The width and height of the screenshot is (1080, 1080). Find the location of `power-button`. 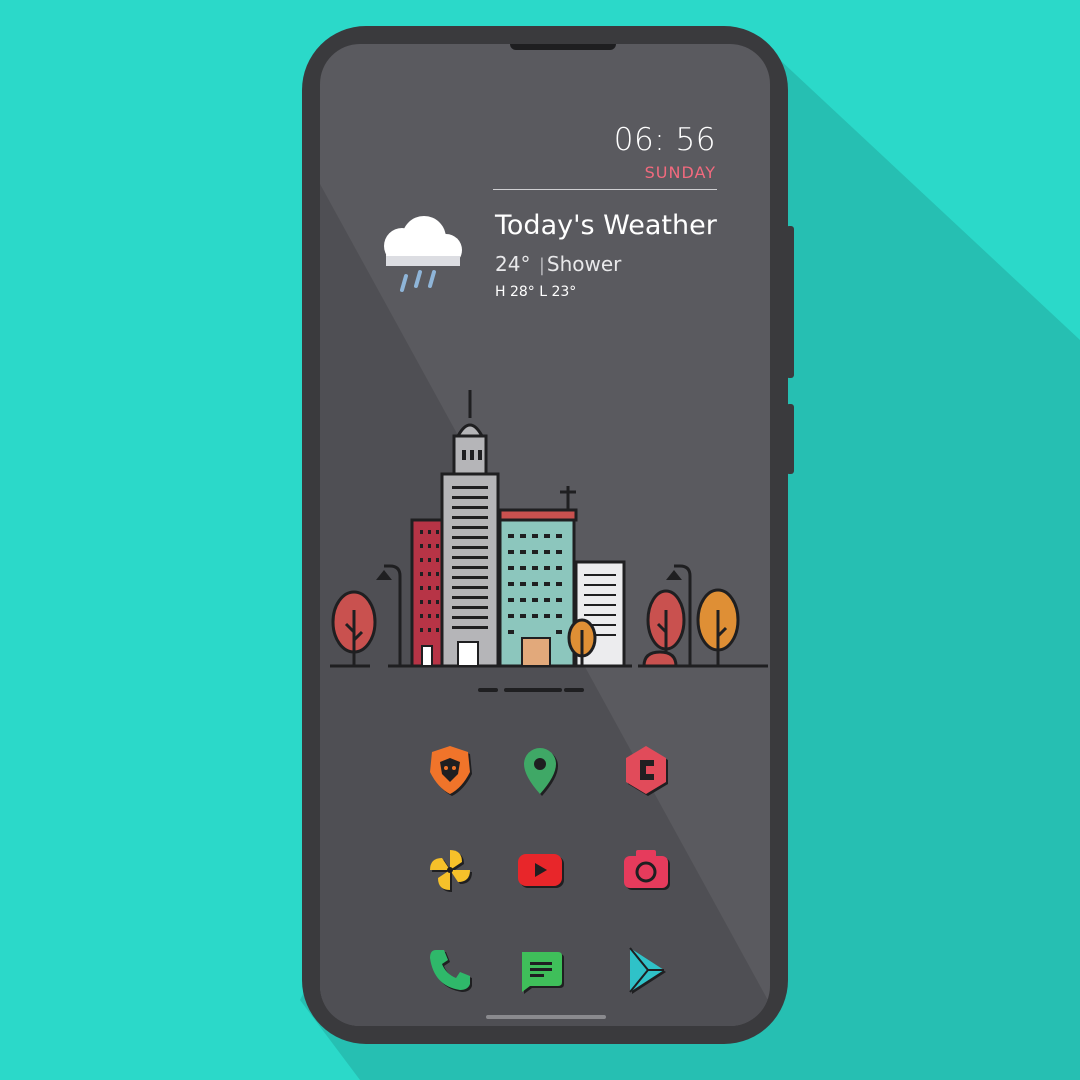

power-button is located at coordinates (790, 439).